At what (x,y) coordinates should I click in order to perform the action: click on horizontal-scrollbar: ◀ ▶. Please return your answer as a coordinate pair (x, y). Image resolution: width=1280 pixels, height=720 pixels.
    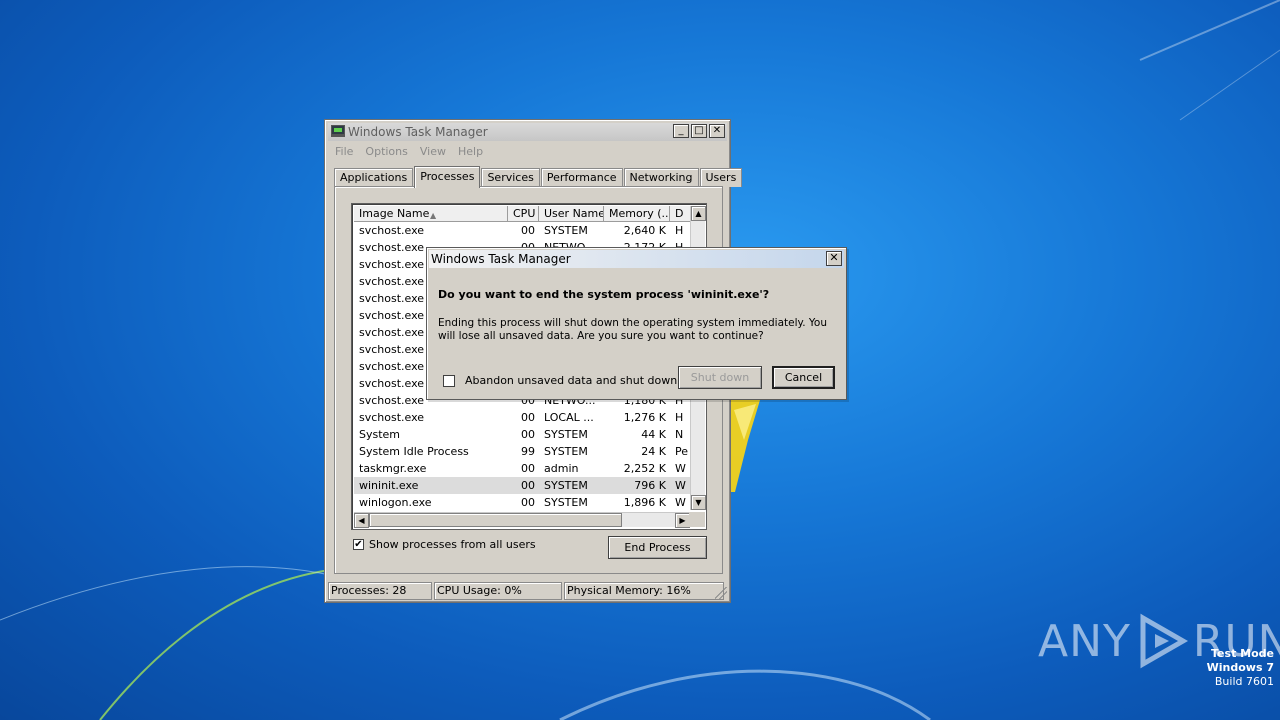
    Looking at the image, I should click on (522, 520).